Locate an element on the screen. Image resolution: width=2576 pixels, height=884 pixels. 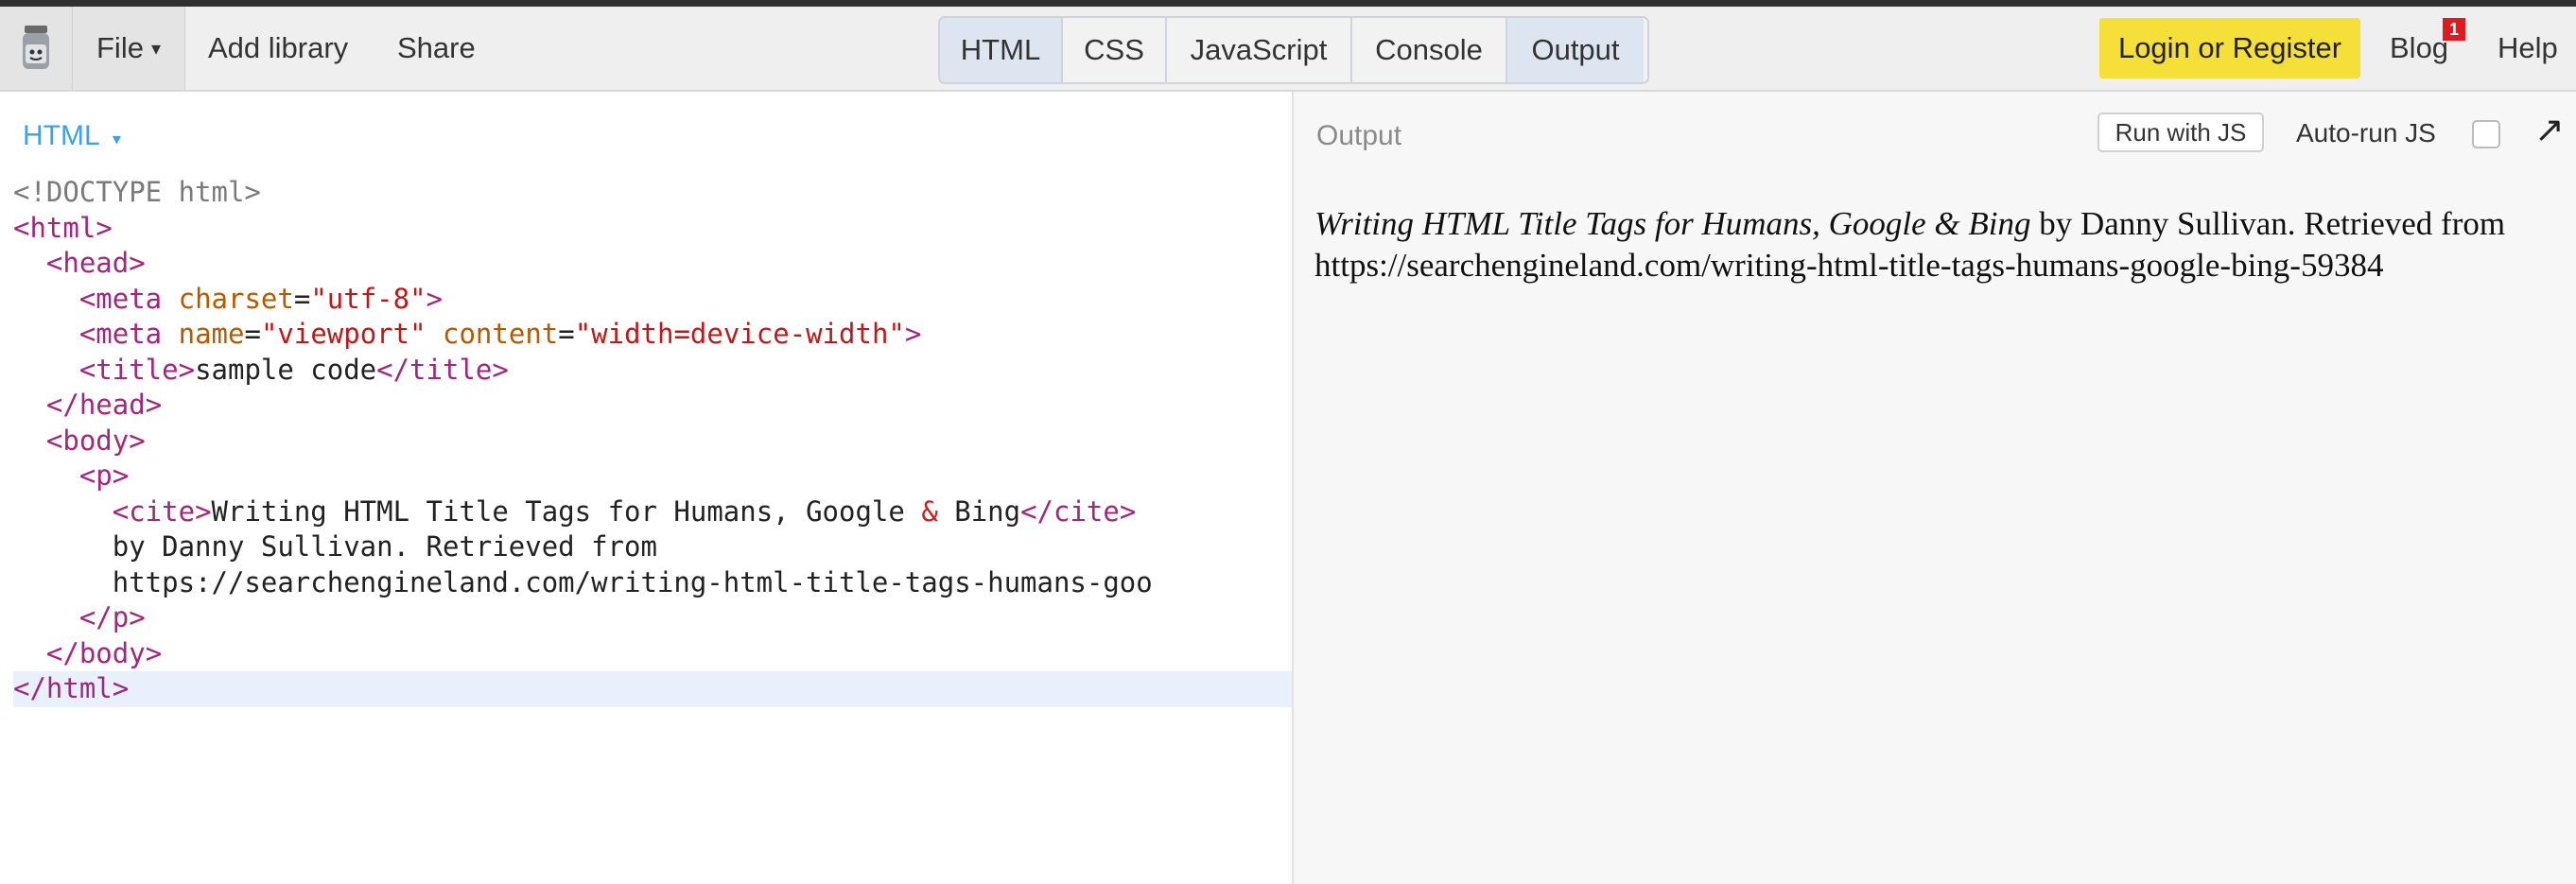
html-panel-menu: HTML ▾ is located at coordinates (72, 136).